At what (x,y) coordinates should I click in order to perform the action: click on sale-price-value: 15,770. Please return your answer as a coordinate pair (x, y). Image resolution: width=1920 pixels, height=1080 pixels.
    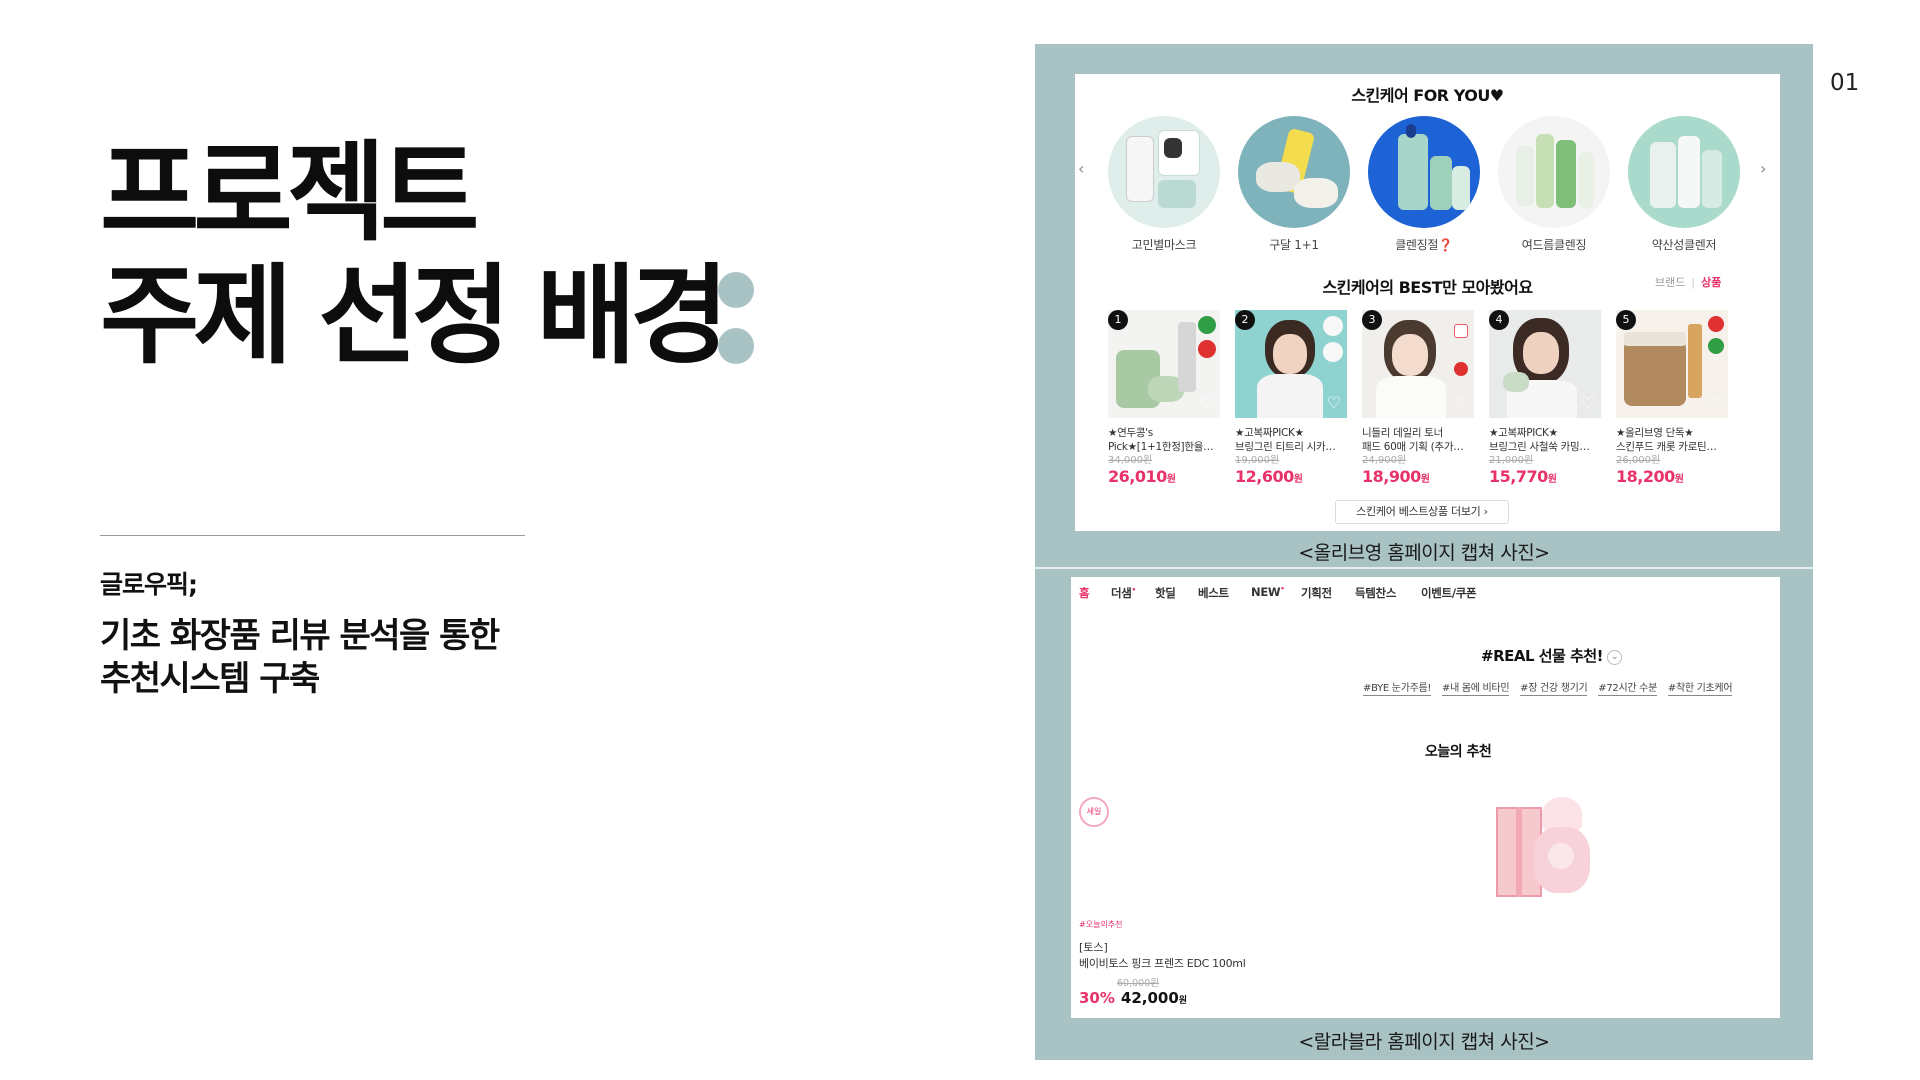
    Looking at the image, I should click on (1518, 476).